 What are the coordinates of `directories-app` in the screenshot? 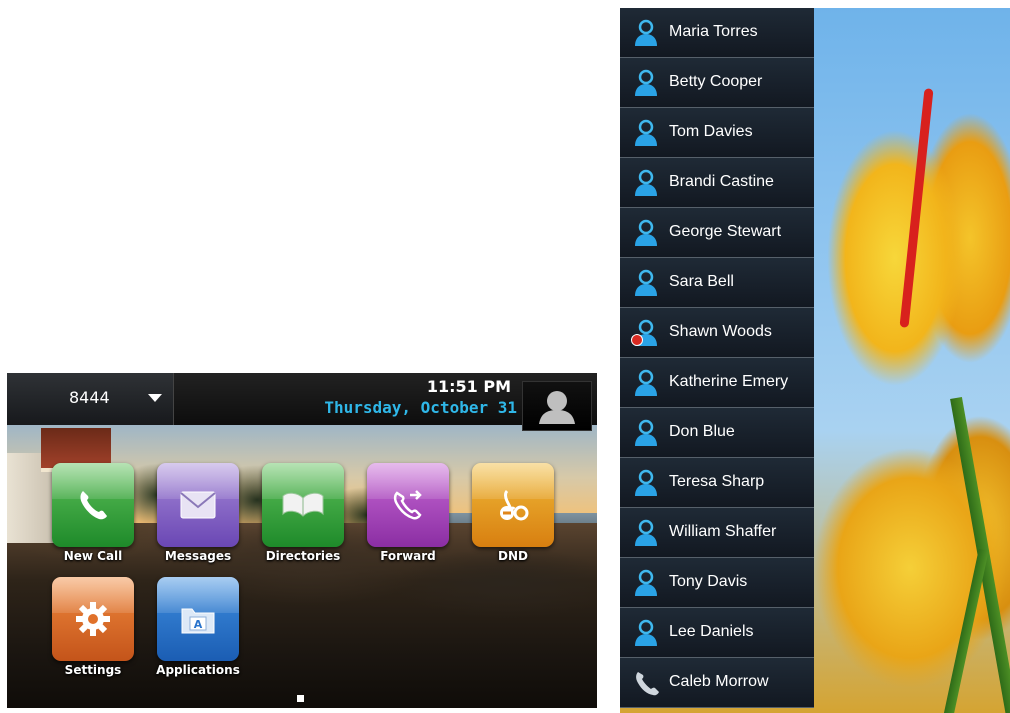 It's located at (303, 505).